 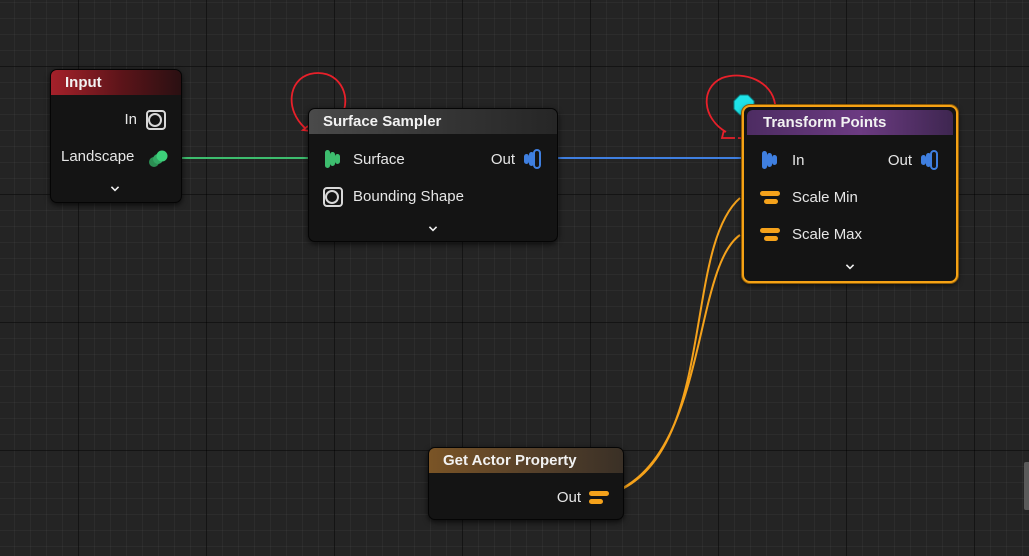 What do you see at coordinates (825, 197) in the screenshot?
I see `scale-min-label: Scale Min` at bounding box center [825, 197].